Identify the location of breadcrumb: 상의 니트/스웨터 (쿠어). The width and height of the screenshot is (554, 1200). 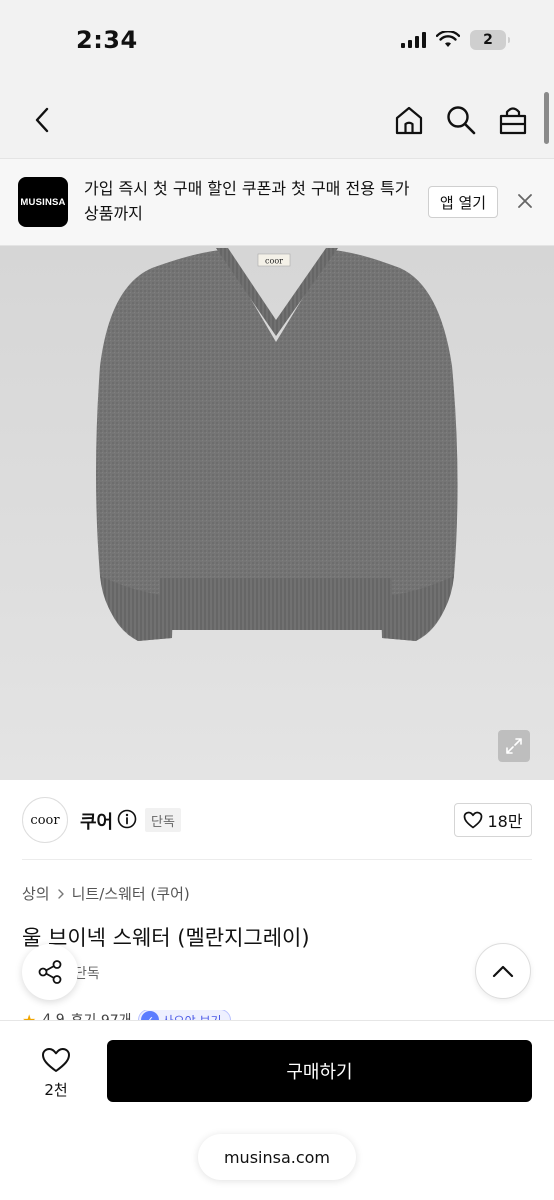
(106, 893).